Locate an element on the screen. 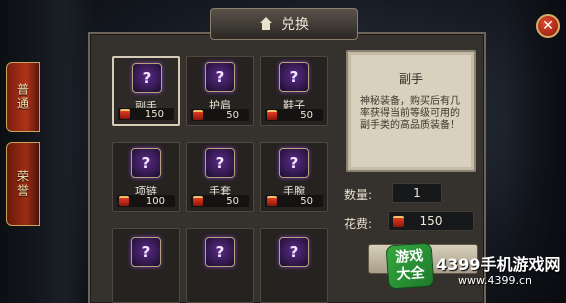  home-icon is located at coordinates (266, 24).